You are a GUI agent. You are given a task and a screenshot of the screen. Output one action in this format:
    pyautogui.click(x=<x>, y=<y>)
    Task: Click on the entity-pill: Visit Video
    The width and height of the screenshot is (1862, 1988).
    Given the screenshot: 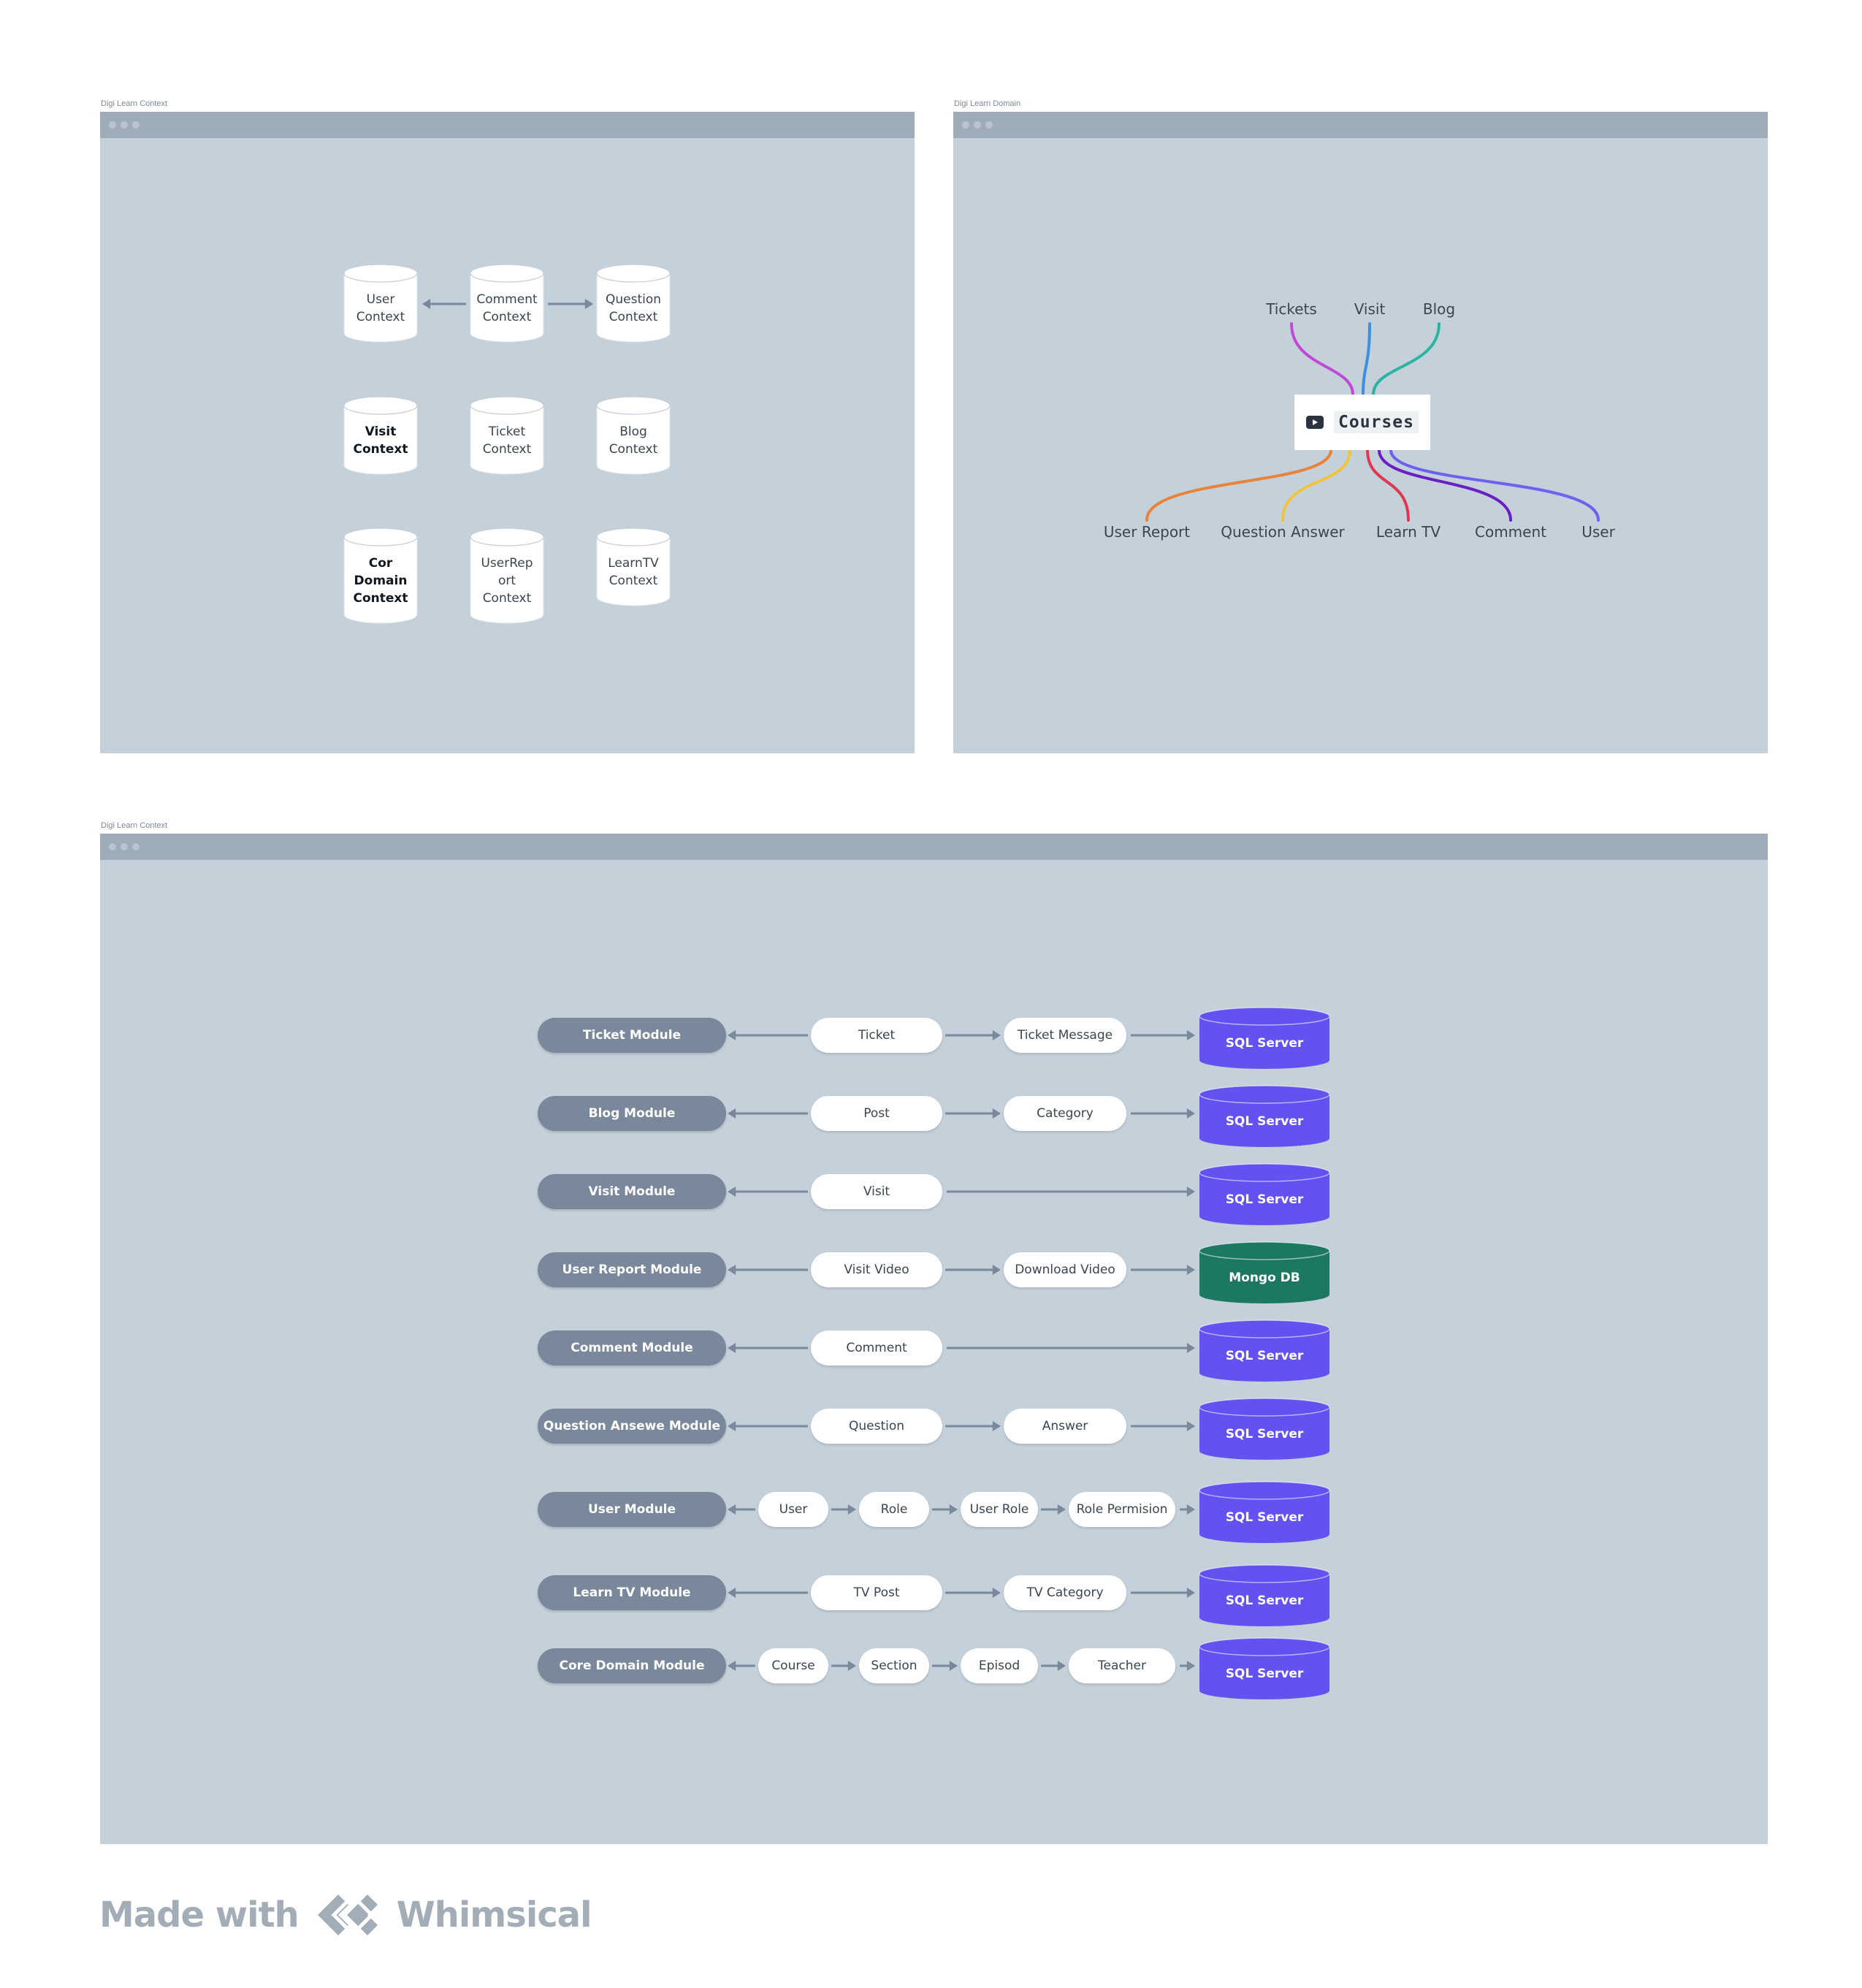 What is the action you would take?
    pyautogui.click(x=876, y=1269)
    